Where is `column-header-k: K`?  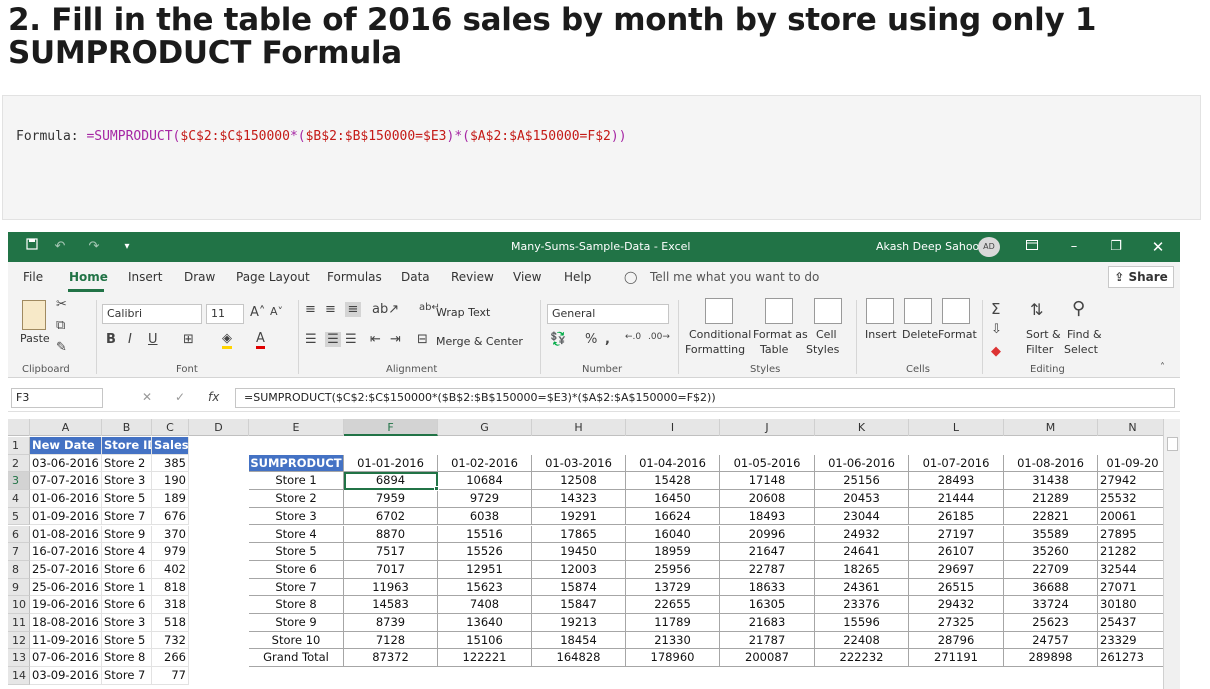 column-header-k: K is located at coordinates (862, 427).